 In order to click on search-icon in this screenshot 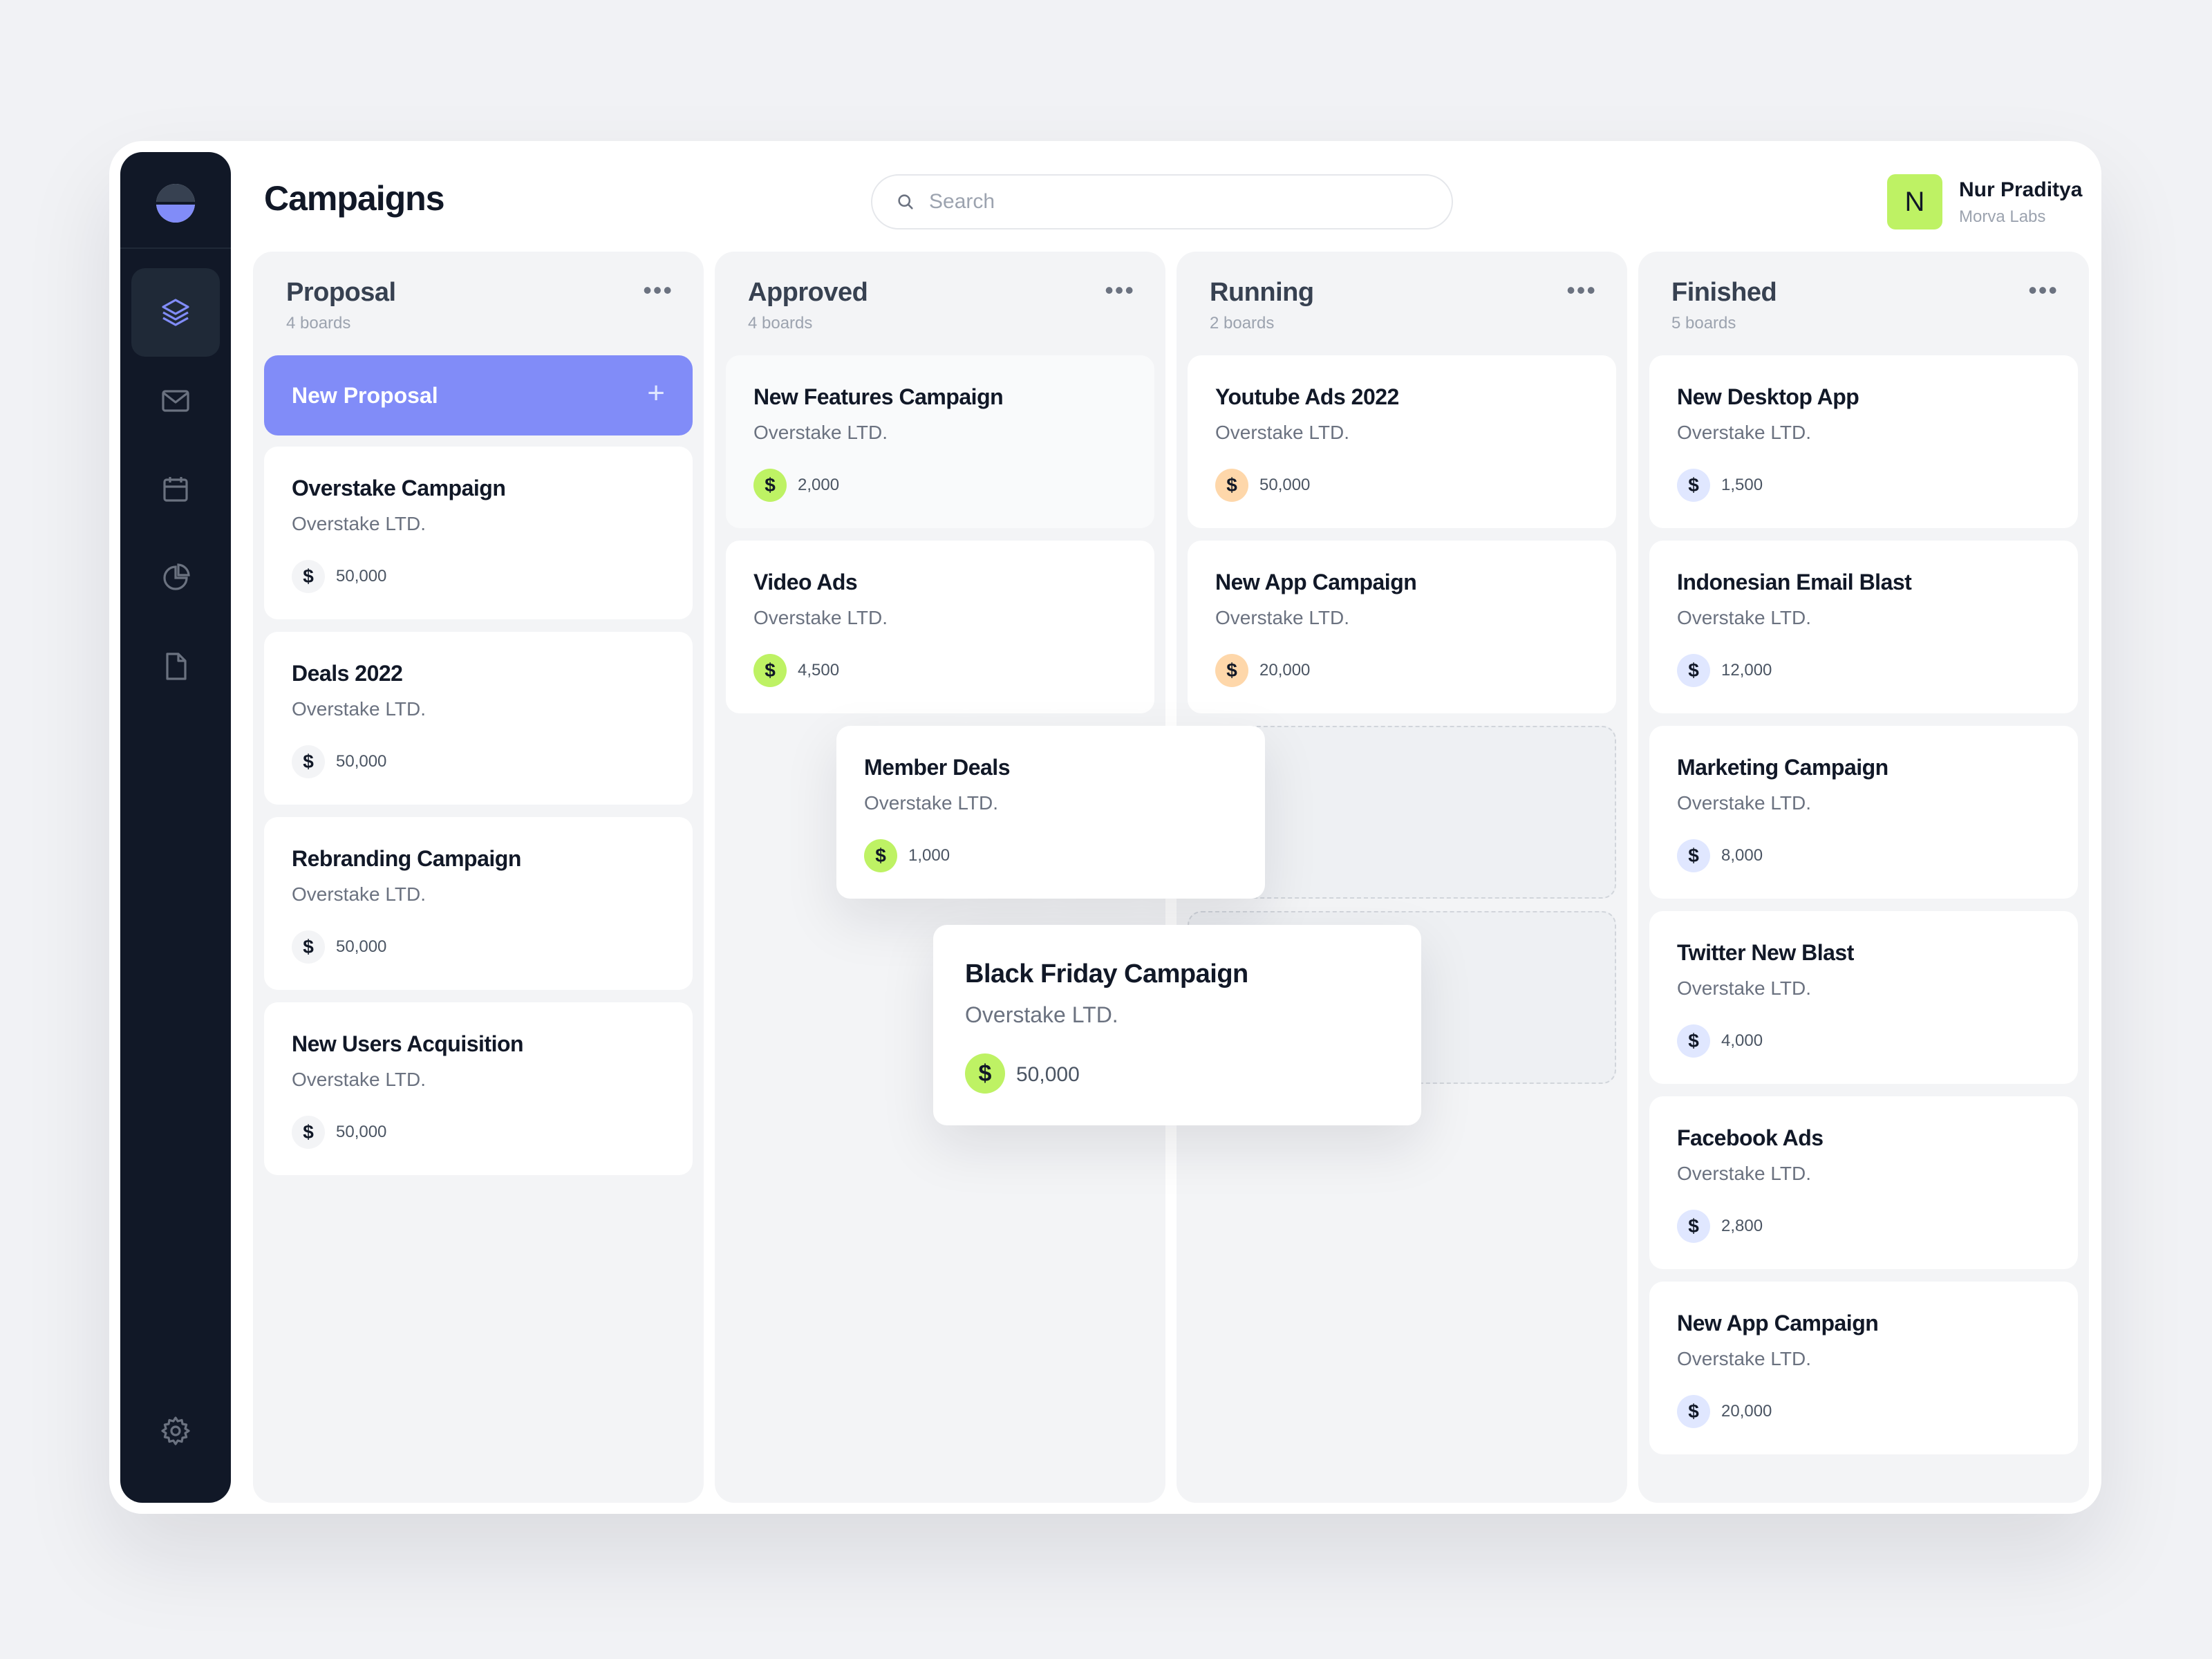, I will do `click(906, 201)`.